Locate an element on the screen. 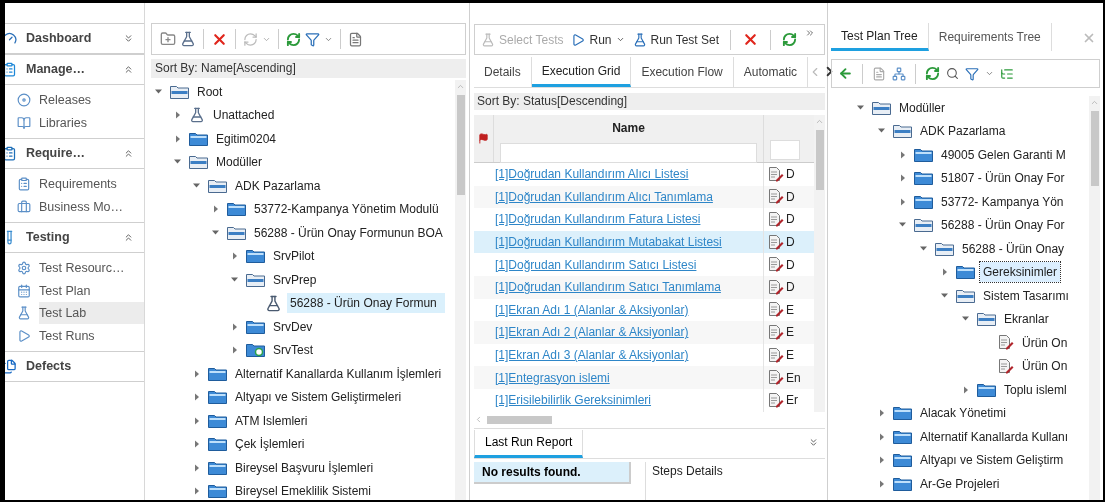 The image size is (1105, 502). test-link: [1]Doğrudan Kullandırım Satıcı Listesi is located at coordinates (596, 264).